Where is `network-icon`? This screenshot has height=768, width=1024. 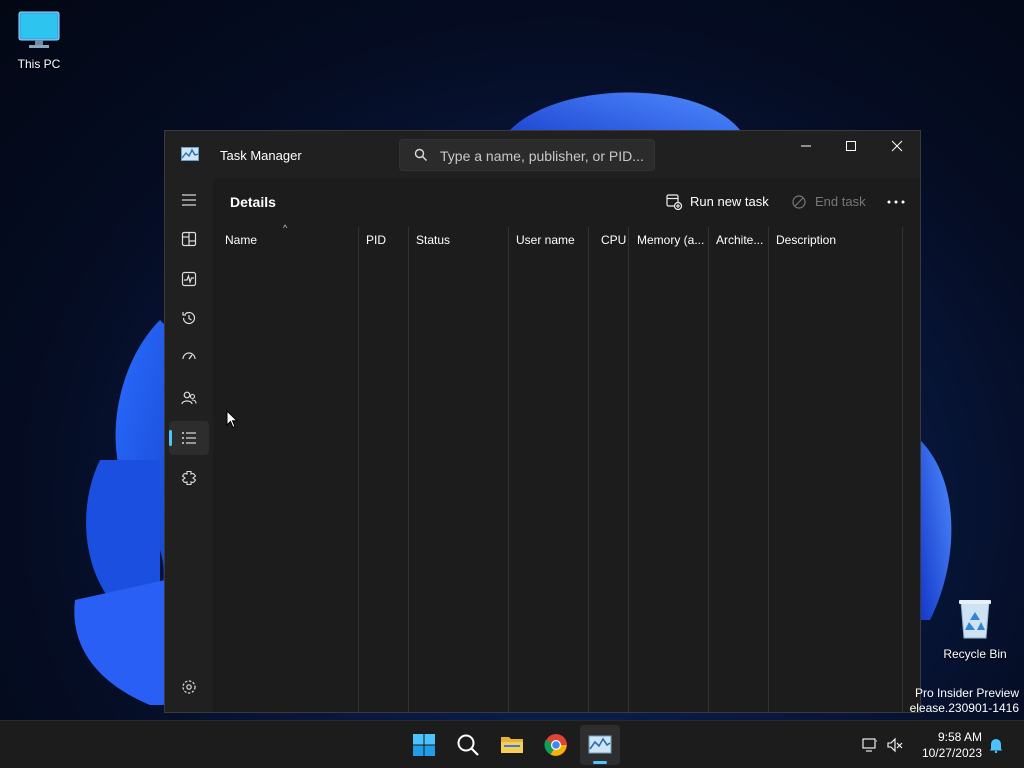
network-icon is located at coordinates (870, 745).